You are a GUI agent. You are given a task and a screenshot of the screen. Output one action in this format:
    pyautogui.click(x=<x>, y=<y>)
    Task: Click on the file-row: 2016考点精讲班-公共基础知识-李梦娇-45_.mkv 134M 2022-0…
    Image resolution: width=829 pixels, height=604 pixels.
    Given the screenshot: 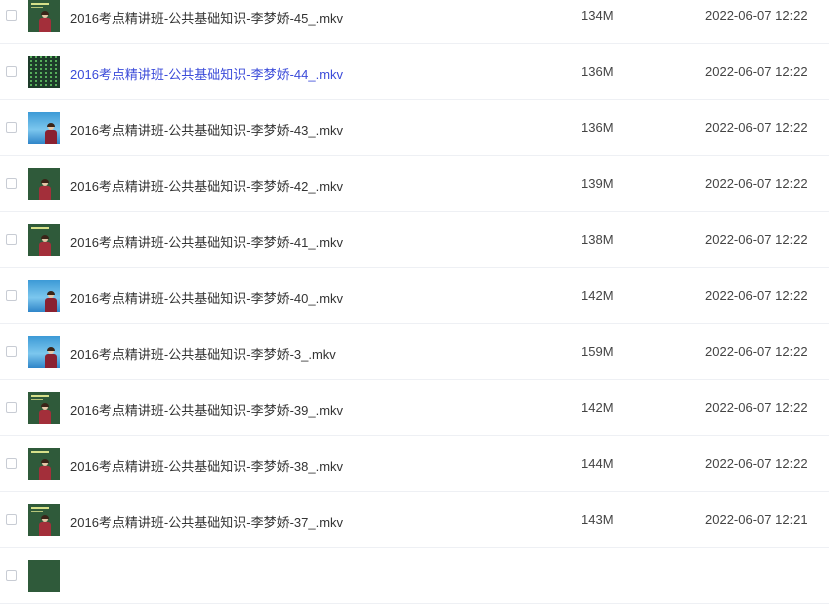 What is the action you would take?
    pyautogui.click(x=414, y=22)
    